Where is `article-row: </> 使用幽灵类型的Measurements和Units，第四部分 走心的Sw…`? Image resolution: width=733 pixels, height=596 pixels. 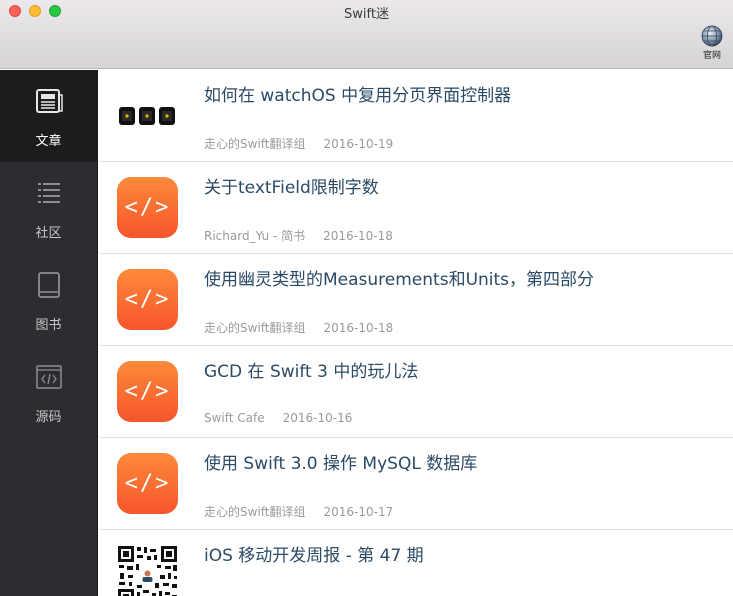
article-row: </> 使用幽灵类型的Measurements和Units，第四部分 走心的Sw… is located at coordinates (416, 300).